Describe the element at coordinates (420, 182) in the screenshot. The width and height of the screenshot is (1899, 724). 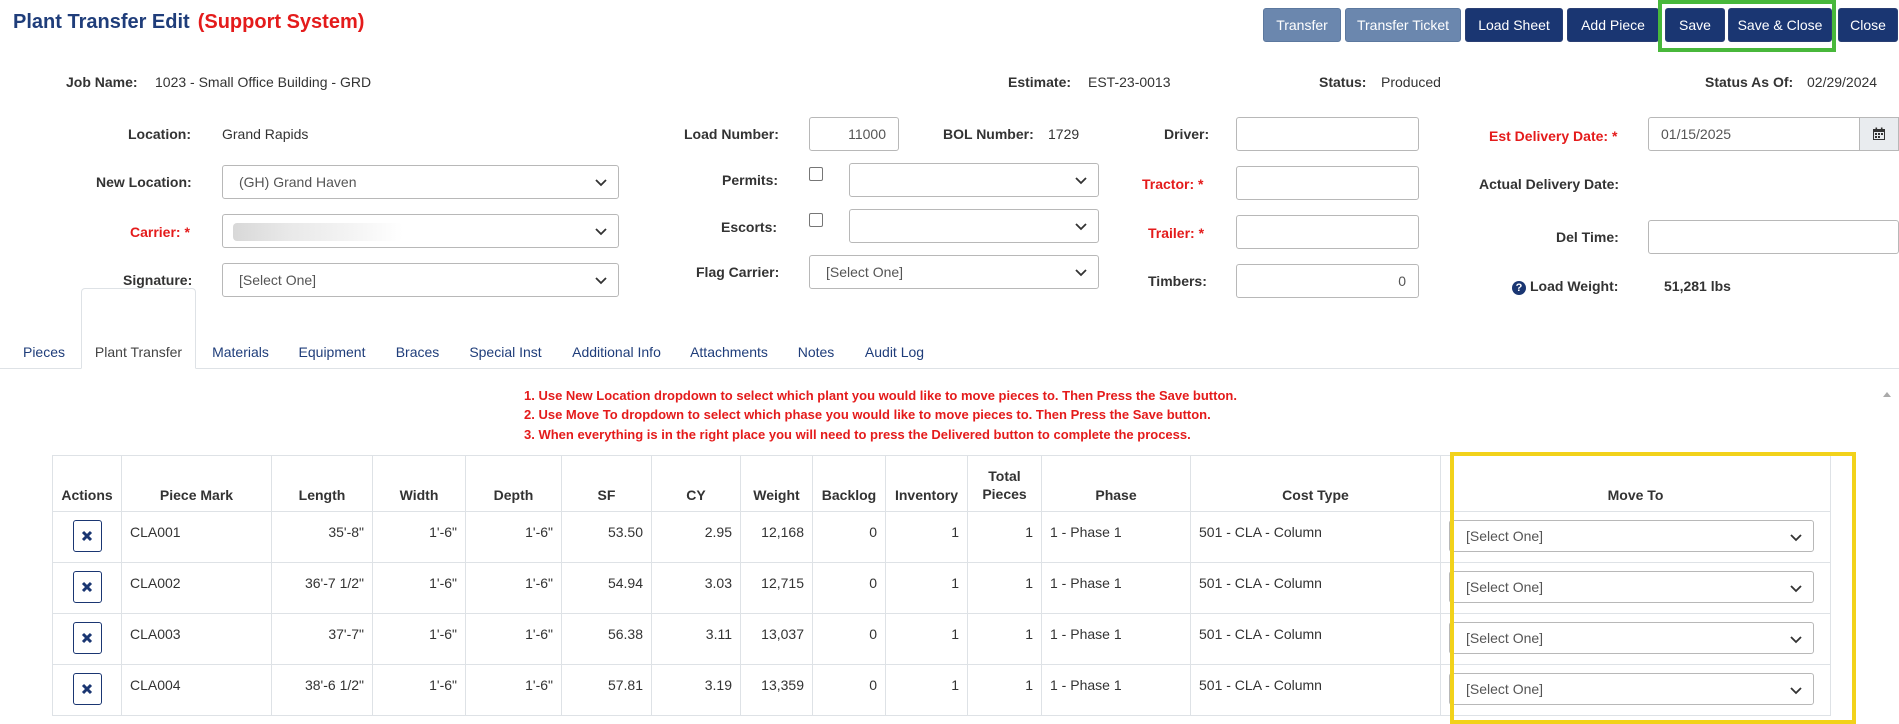
I see `new-location-select: (GH) Grand Haven` at that location.